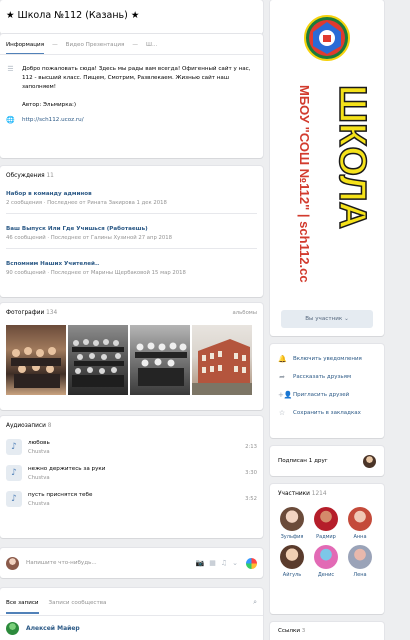 The image size is (410, 640). I want to click on group-cover-image: ШКОЛА МБОУ "СОШ №112" | sch112.cc, so click(327, 152).